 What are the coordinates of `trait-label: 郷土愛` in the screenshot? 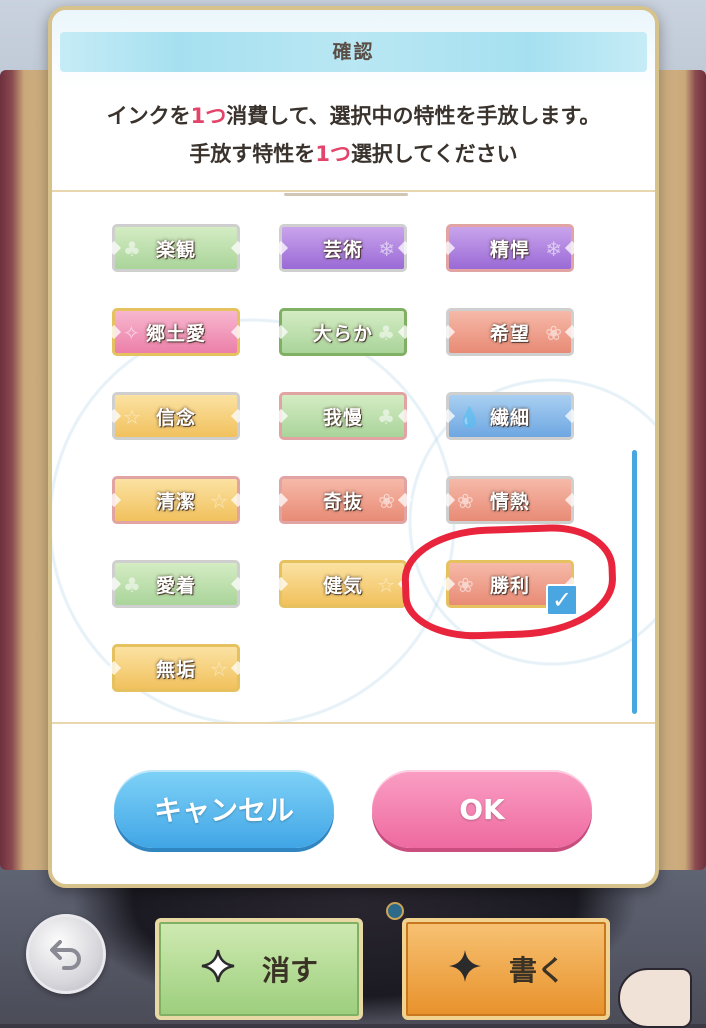 It's located at (175, 333).